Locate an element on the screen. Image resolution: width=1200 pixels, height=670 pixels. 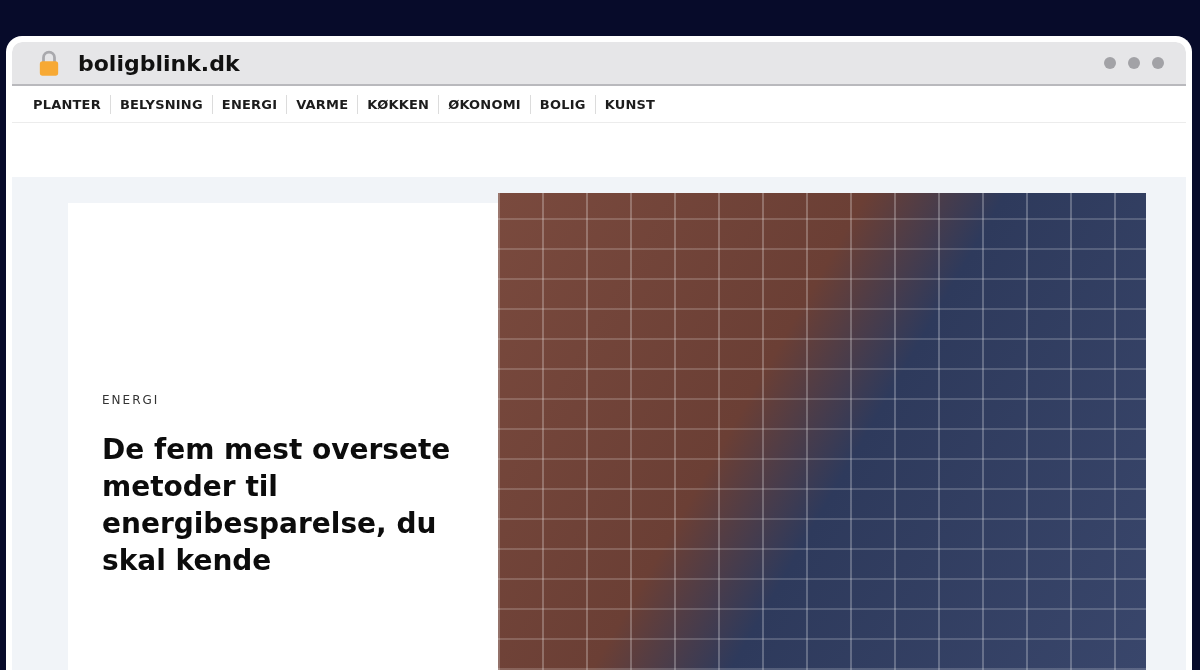
nav-link: PLANTER is located at coordinates (67, 104).